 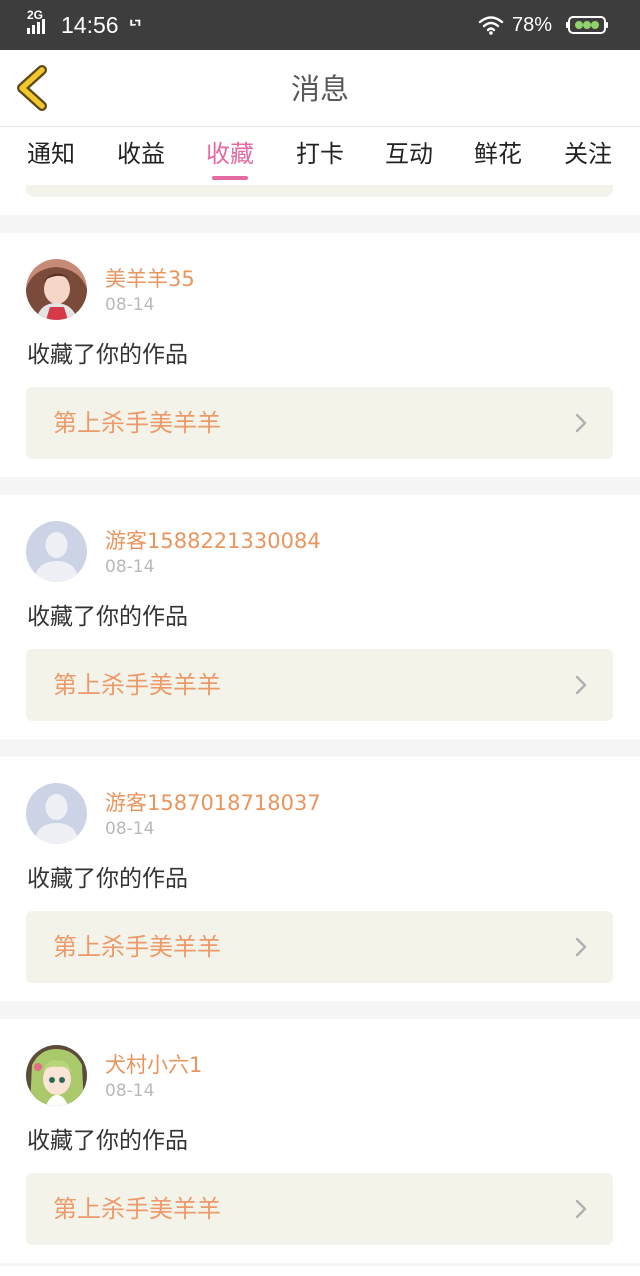 I want to click on username: 游客1588221330084, so click(x=213, y=541).